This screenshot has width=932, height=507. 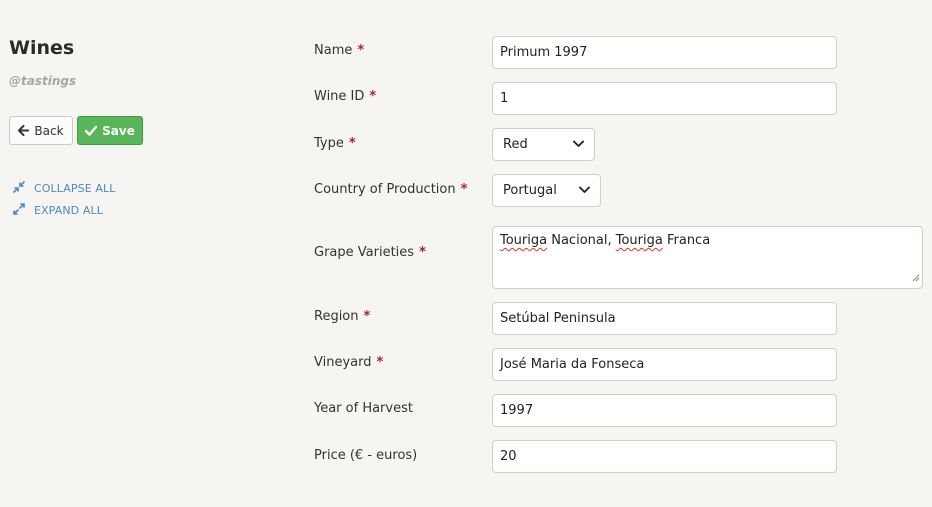 I want to click on collapse-all-link: COLLAPSE ALL, so click(x=64, y=188).